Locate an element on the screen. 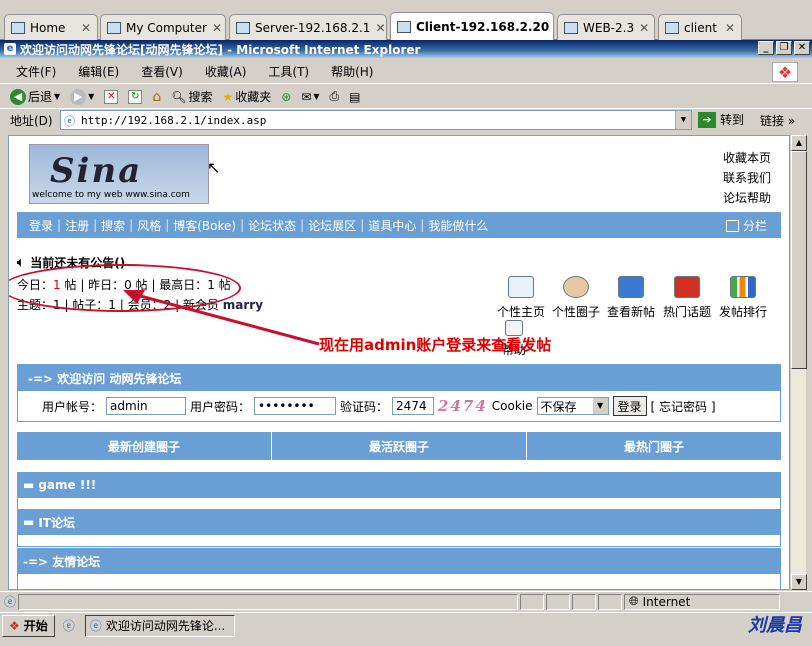 The image size is (812, 646). edit-button: ▤ is located at coordinates (354, 97).